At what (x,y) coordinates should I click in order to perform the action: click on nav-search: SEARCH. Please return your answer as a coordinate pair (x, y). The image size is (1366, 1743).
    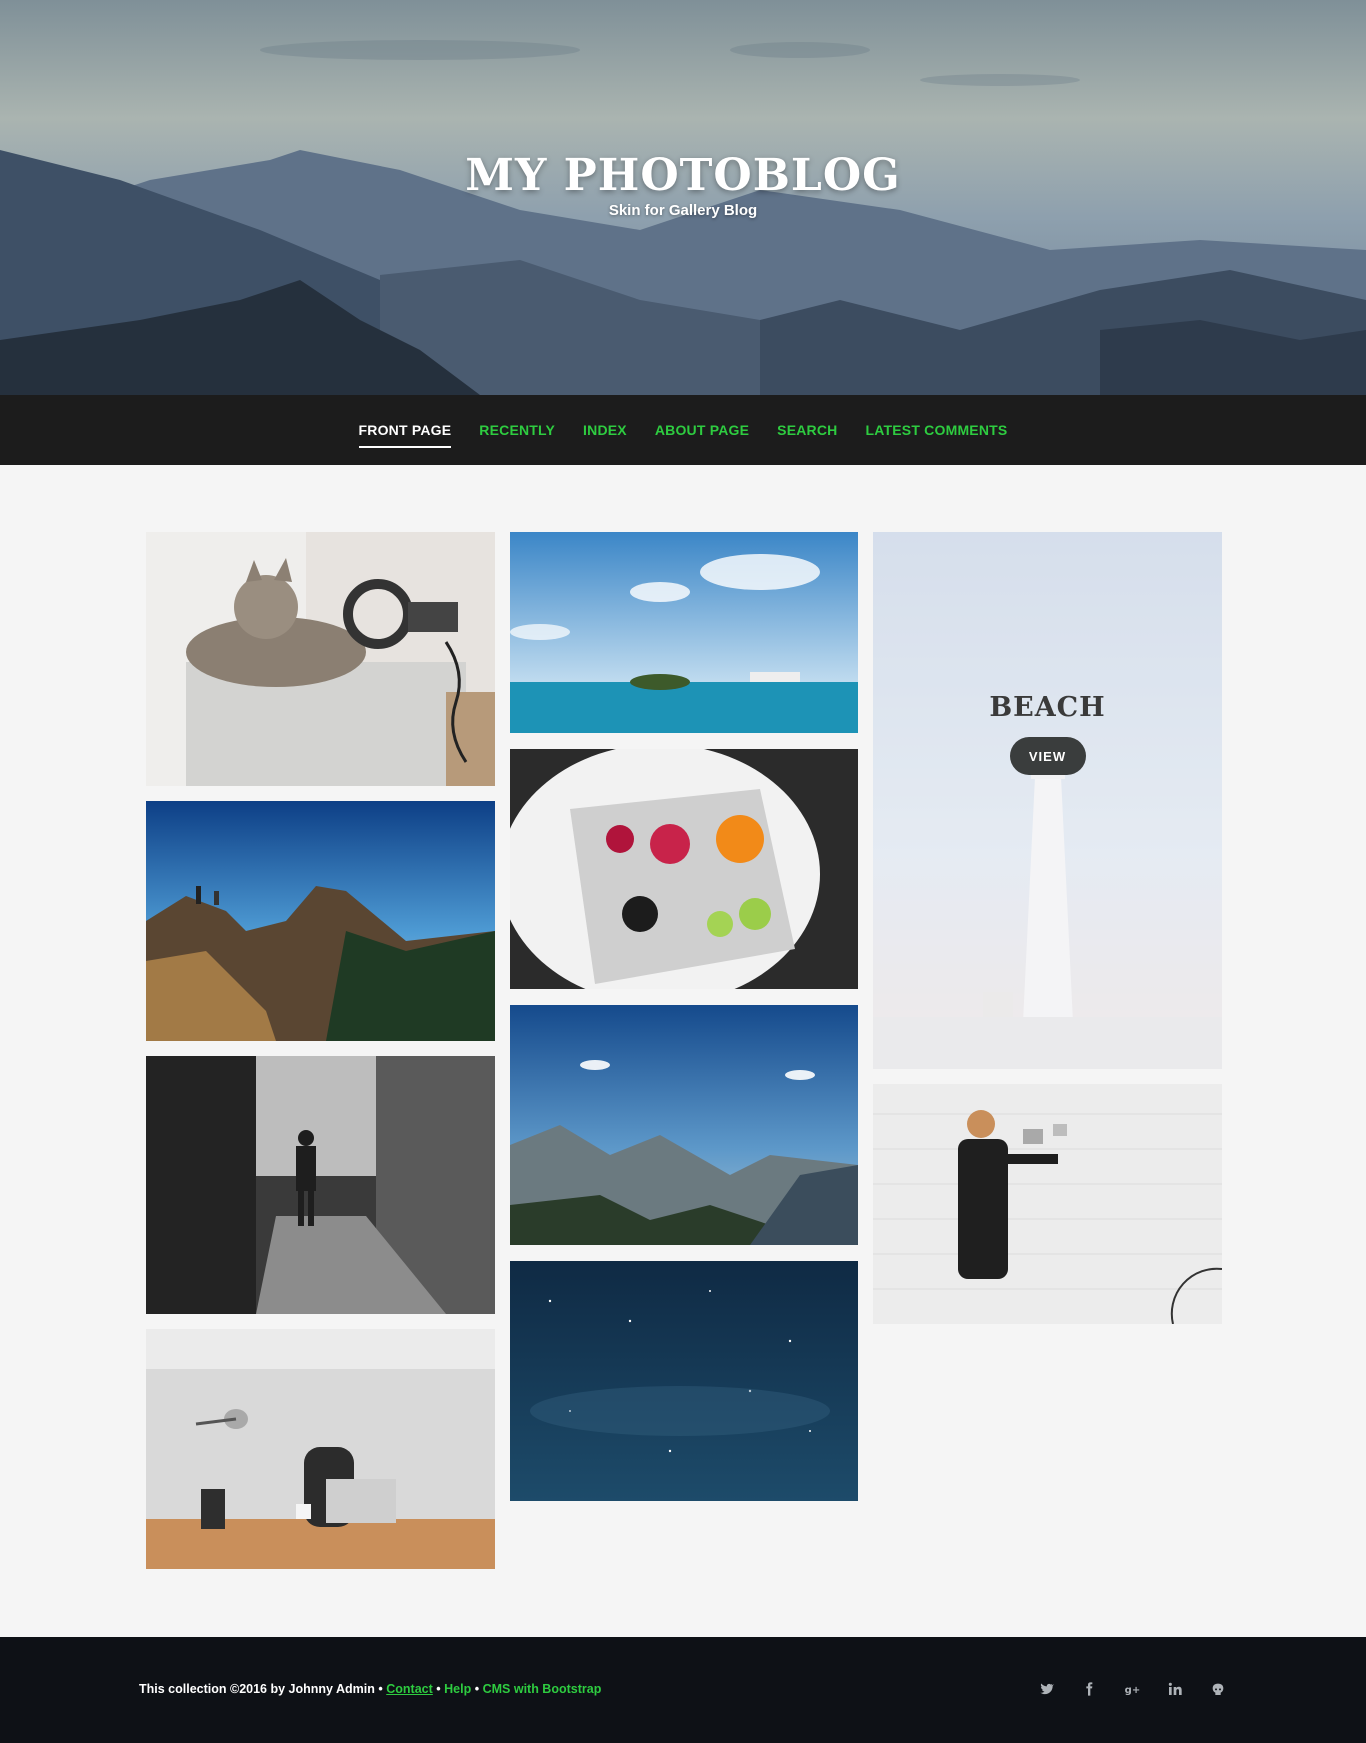
    Looking at the image, I should click on (807, 430).